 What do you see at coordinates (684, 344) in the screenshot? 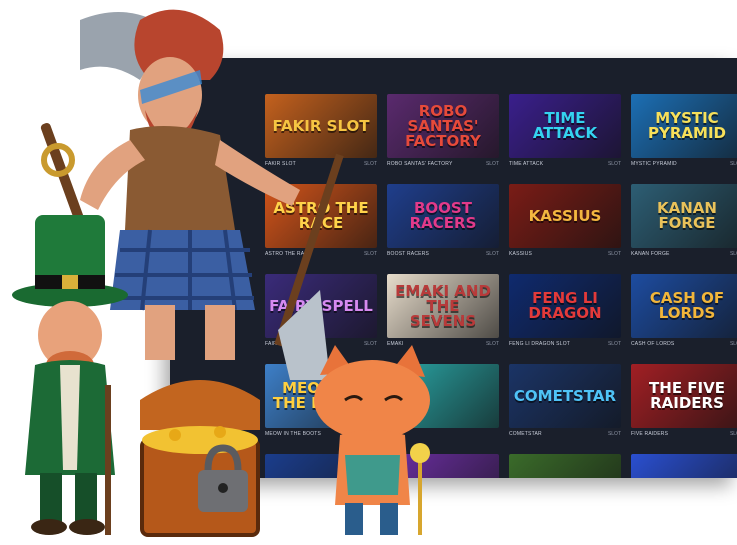
I see `game-meta: Cash of Lords Slot` at bounding box center [684, 344].